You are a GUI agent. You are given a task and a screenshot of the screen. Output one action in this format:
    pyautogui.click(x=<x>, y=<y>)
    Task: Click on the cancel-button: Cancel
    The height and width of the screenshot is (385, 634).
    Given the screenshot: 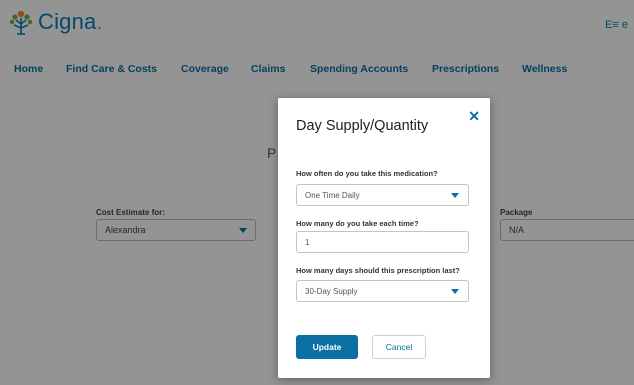 What is the action you would take?
    pyautogui.click(x=399, y=347)
    